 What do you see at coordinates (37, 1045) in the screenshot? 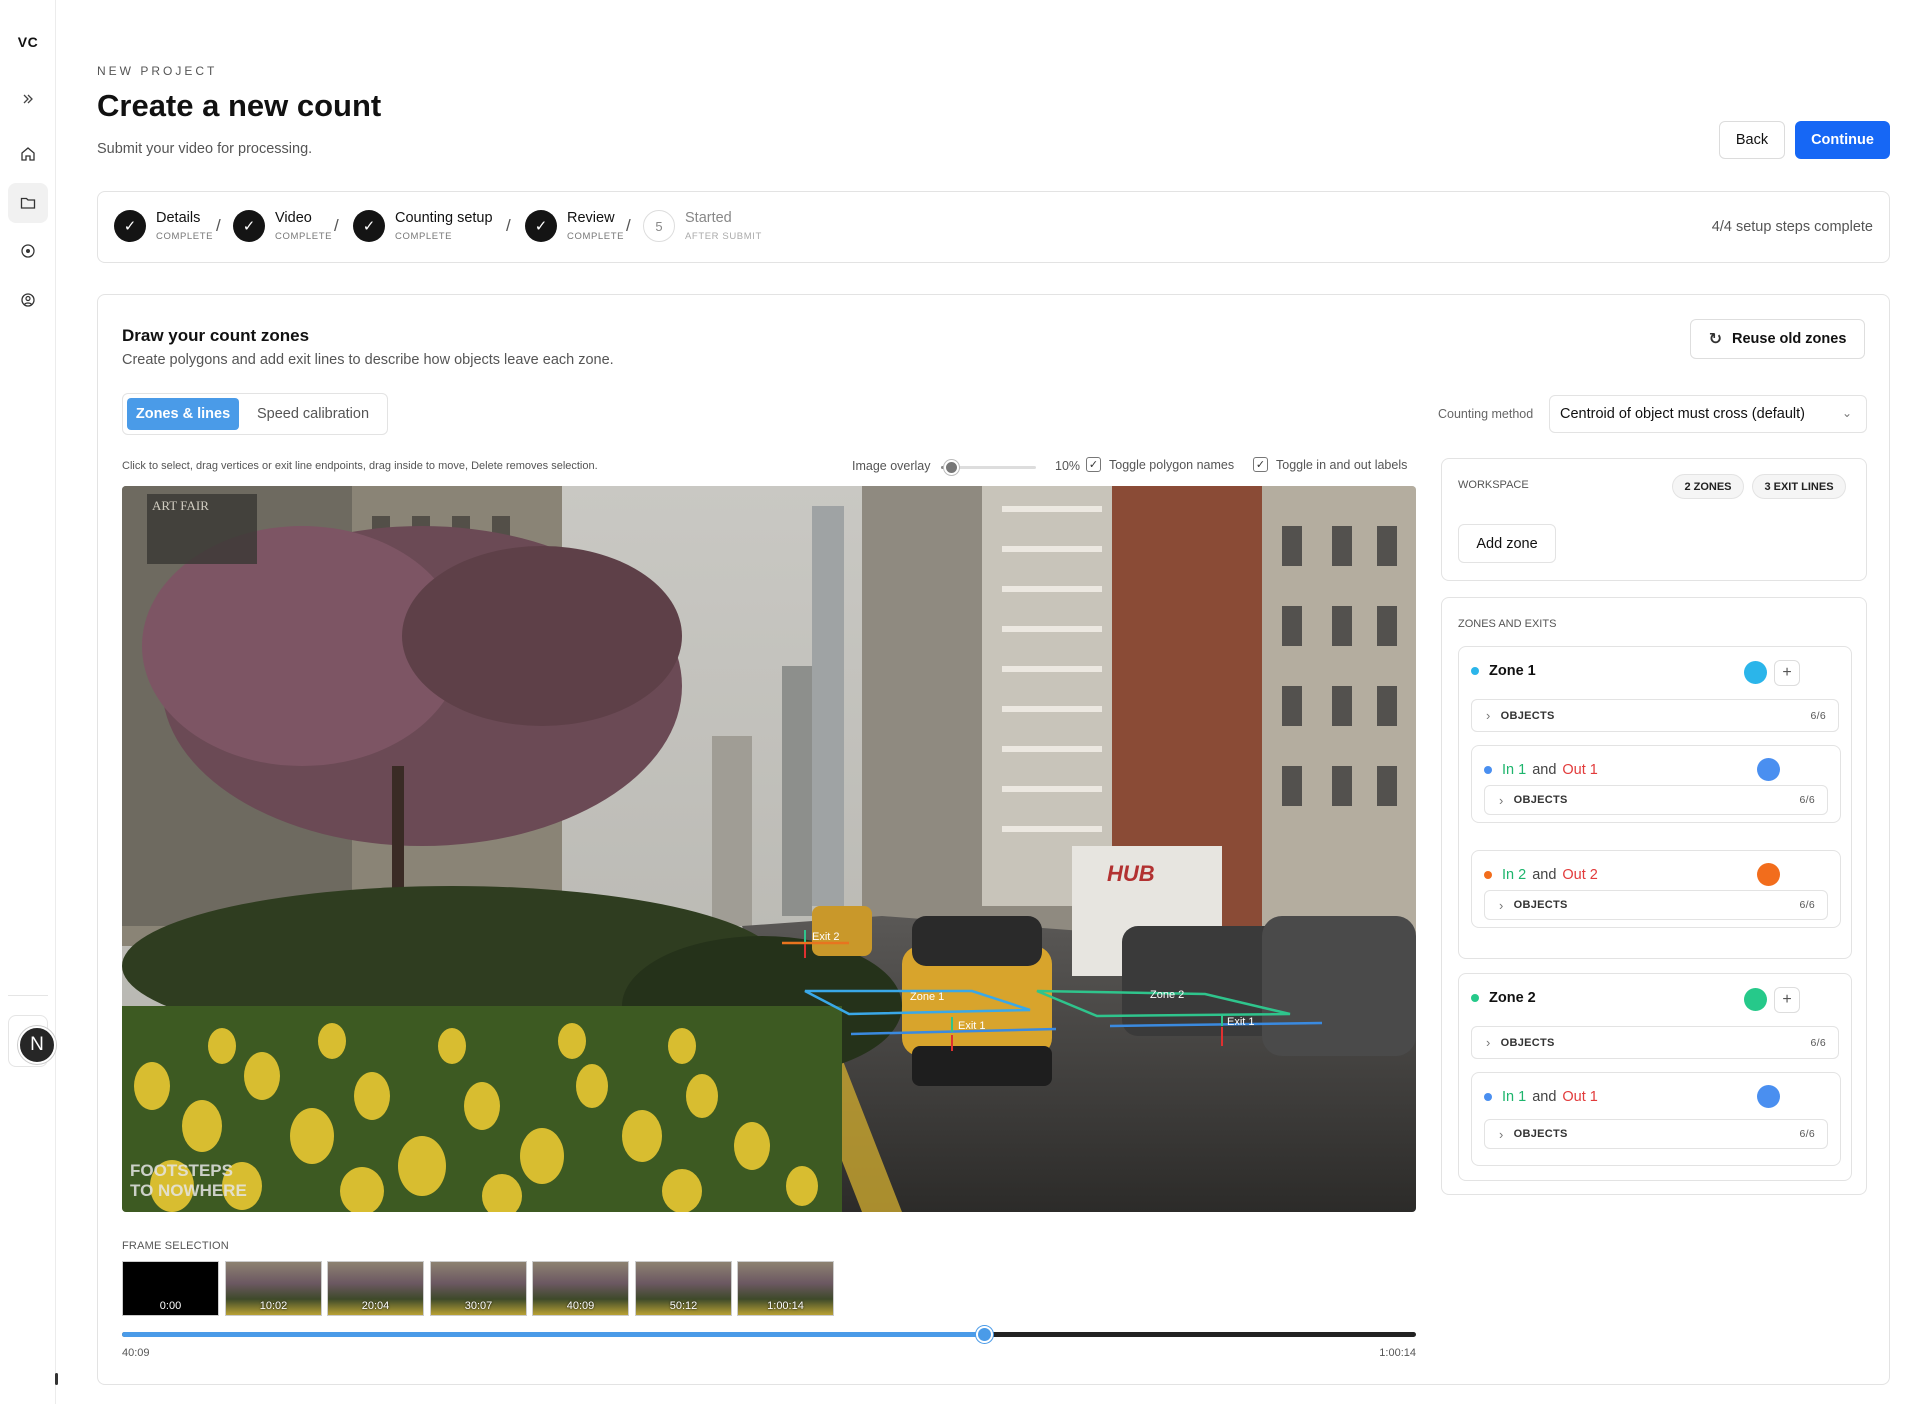
I see `avatar: N` at bounding box center [37, 1045].